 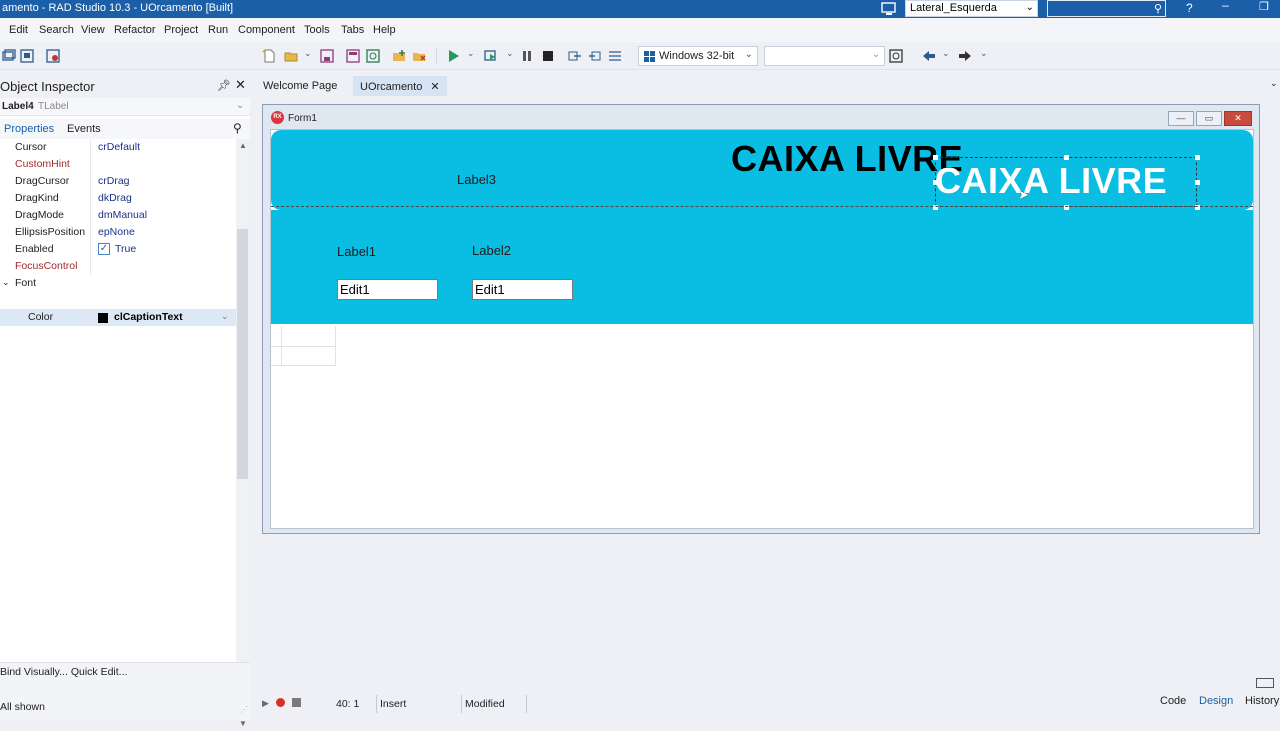 What do you see at coordinates (929, 56) in the screenshot?
I see `back-arrow-icon` at bounding box center [929, 56].